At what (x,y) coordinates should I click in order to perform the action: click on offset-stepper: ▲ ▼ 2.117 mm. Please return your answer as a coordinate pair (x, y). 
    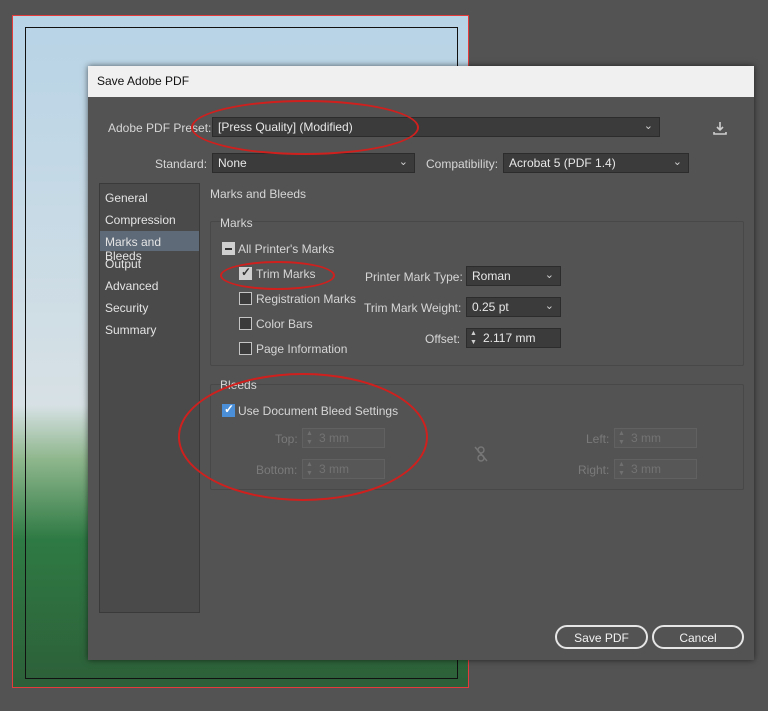
    Looking at the image, I should click on (513, 338).